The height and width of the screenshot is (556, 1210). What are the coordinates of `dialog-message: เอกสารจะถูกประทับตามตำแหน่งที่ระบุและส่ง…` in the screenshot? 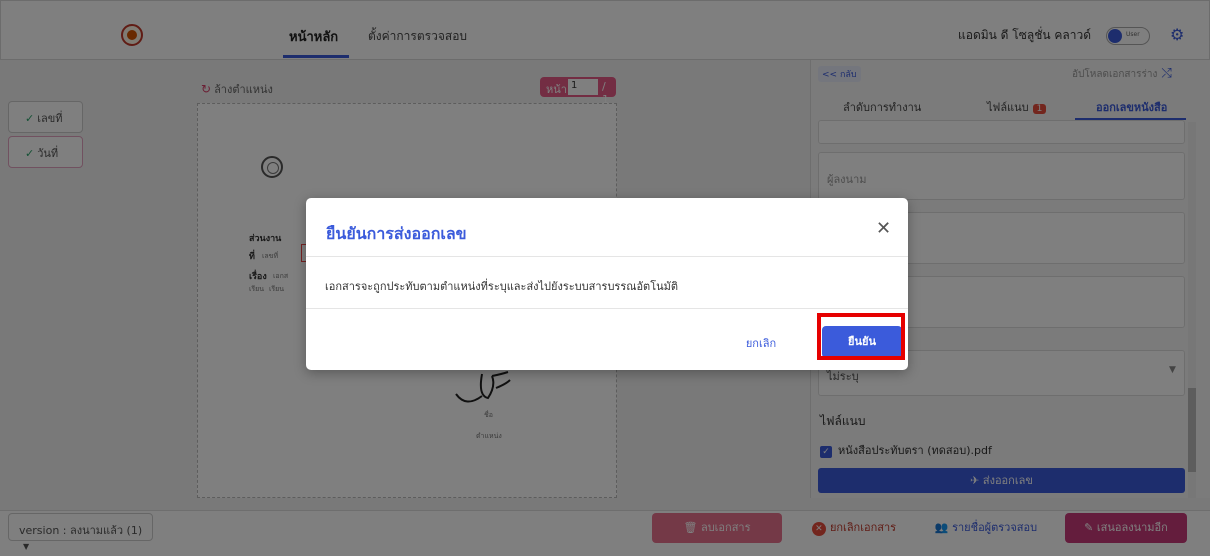 It's located at (502, 286).